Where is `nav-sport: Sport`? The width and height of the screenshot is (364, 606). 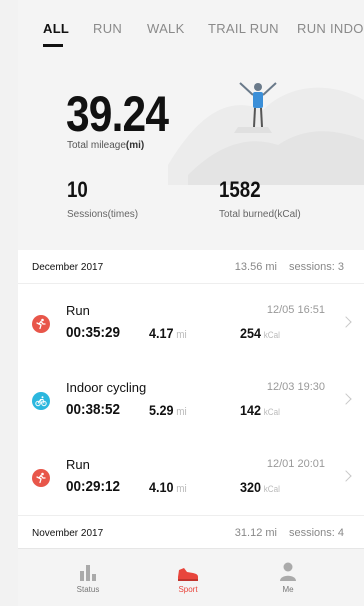
nav-sport: Sport is located at coordinates (188, 575).